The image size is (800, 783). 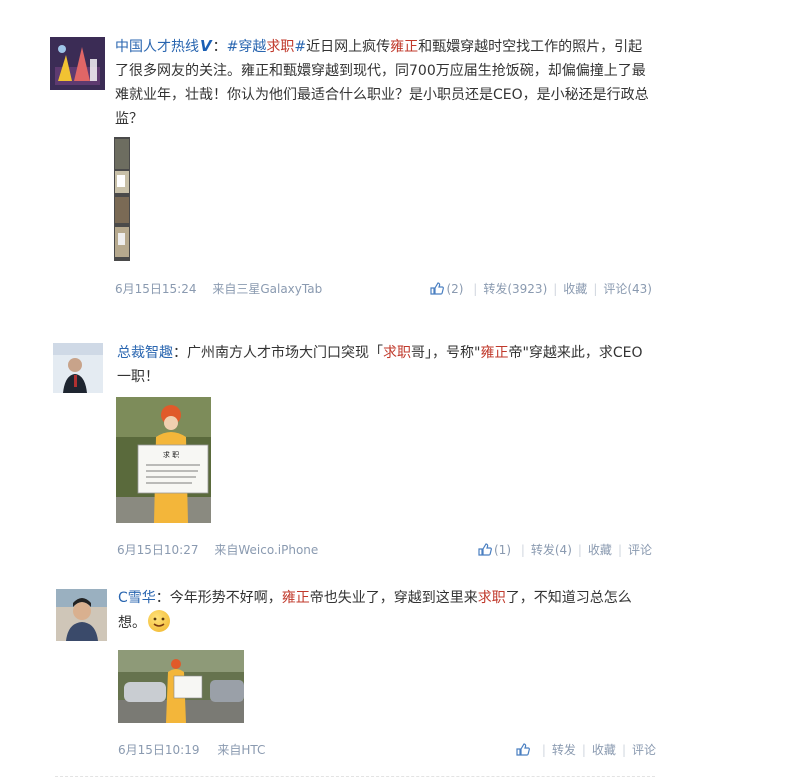 I want to click on post-actions: (1) | 转发(4) | 收藏 | 评论, so click(x=565, y=549).